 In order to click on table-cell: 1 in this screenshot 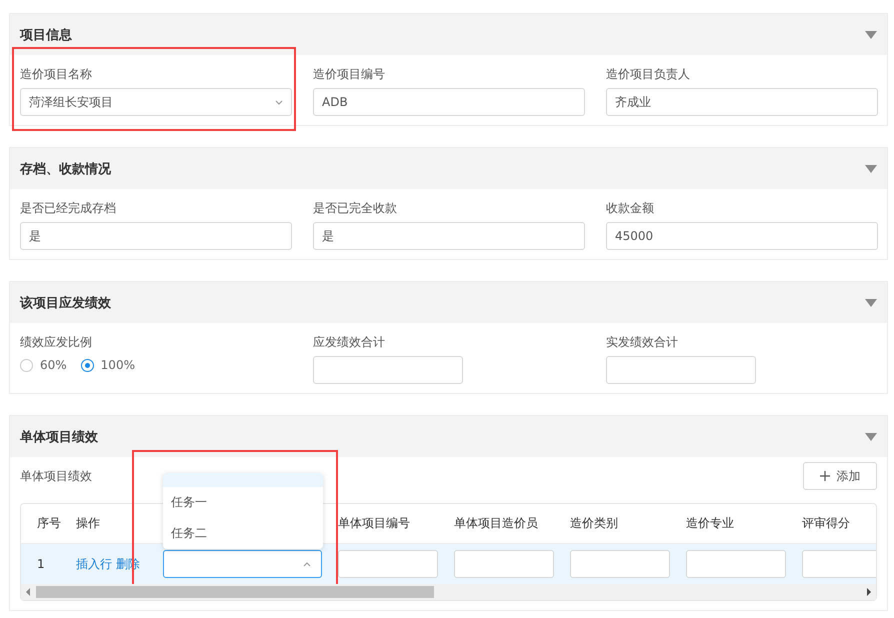, I will do `click(41, 564)`.